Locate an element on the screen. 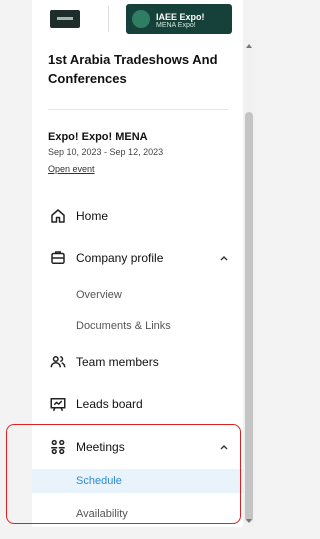 This screenshot has width=320, height=539. leads-board-icon is located at coordinates (58, 405).